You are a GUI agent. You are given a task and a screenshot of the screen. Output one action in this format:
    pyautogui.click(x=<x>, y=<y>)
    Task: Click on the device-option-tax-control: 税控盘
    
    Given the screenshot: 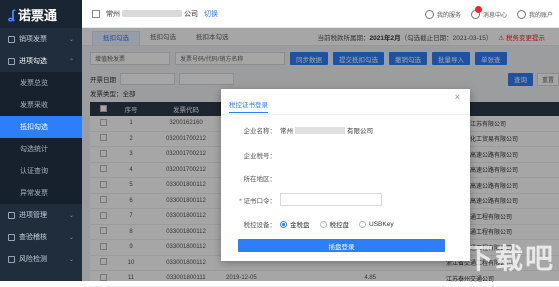 What is the action you would take?
    pyautogui.click(x=335, y=224)
    